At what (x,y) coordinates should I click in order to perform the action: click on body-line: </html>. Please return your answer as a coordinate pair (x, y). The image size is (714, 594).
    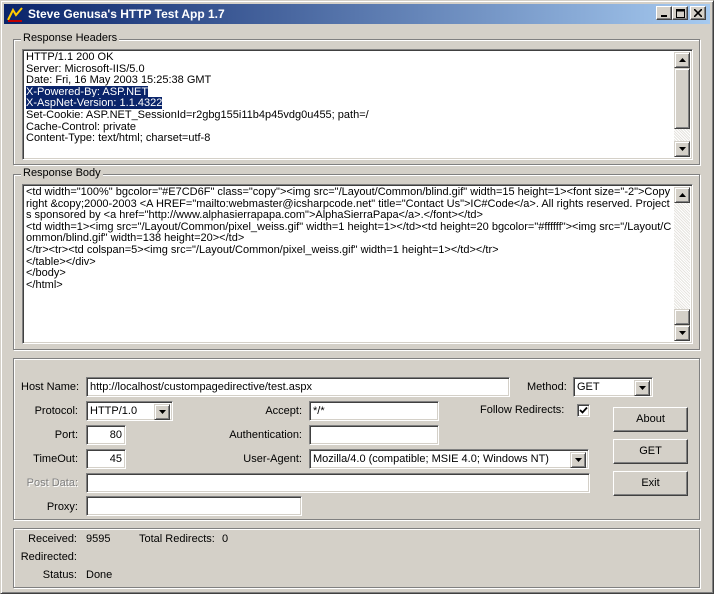
    Looking at the image, I should click on (44, 284).